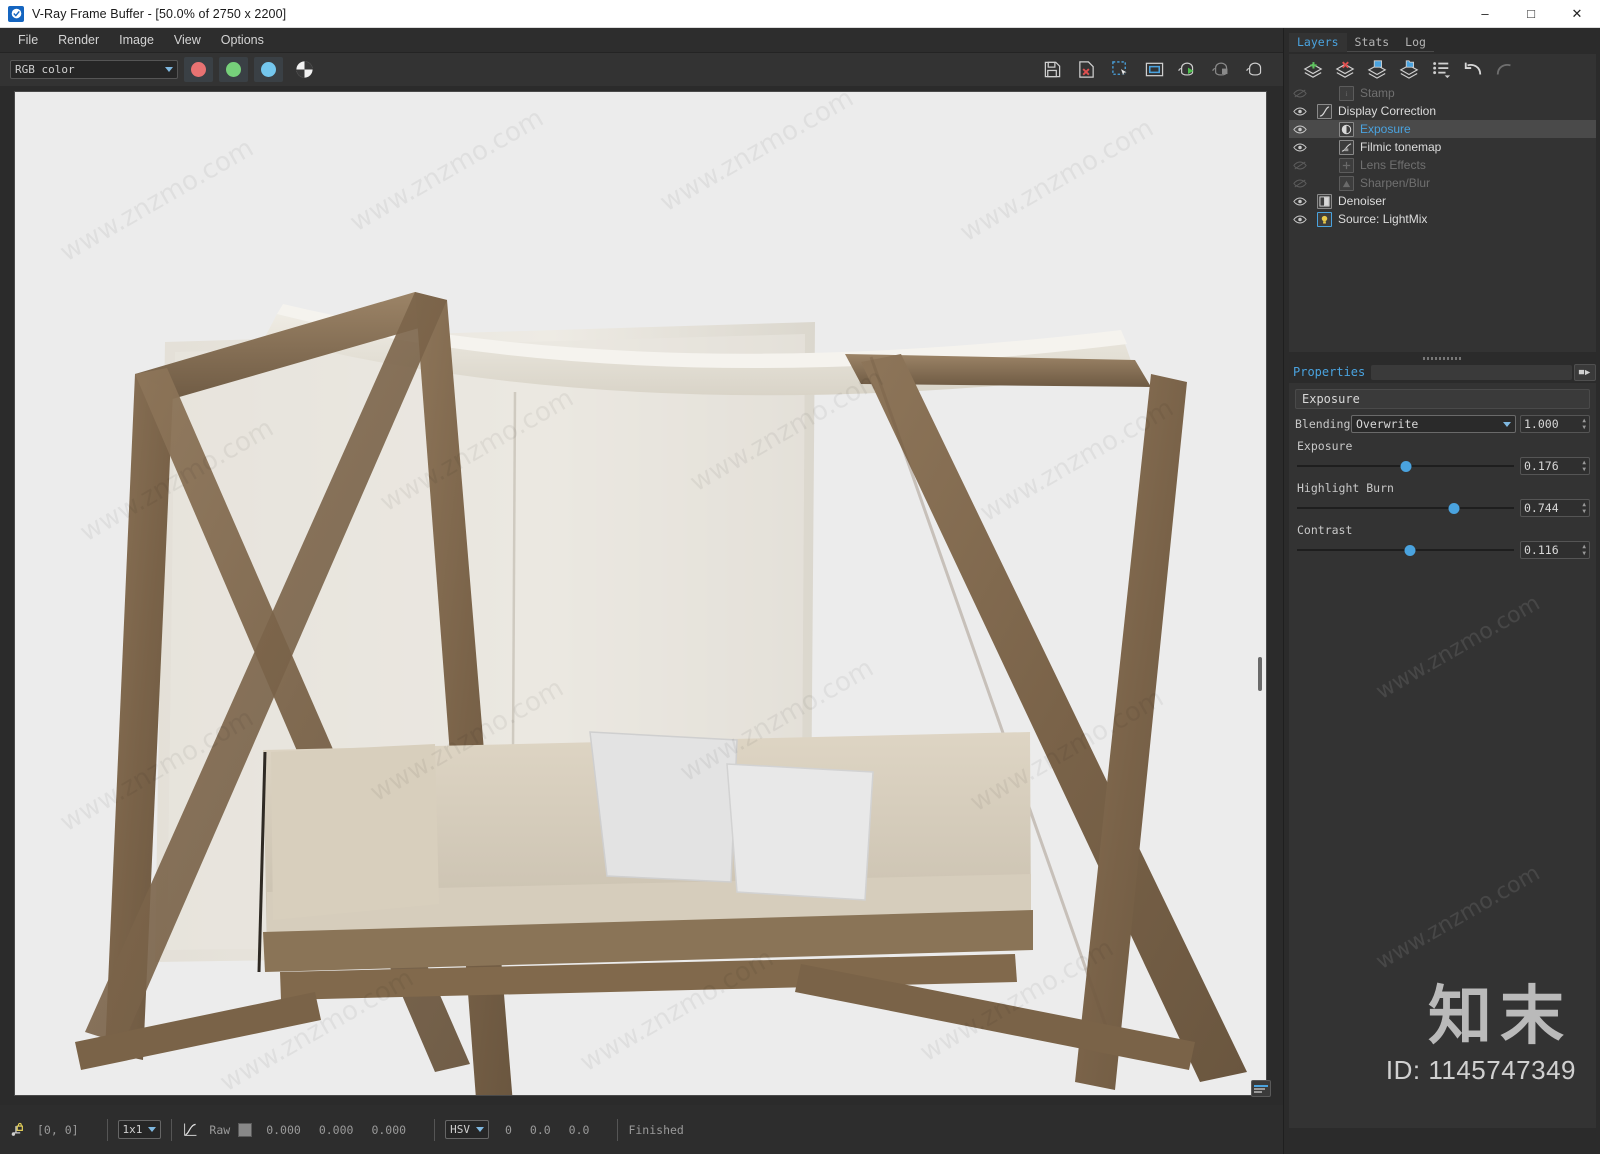 The height and width of the screenshot is (1154, 1600). What do you see at coordinates (1387, 424) in the screenshot?
I see `blending-value: Overwrite` at bounding box center [1387, 424].